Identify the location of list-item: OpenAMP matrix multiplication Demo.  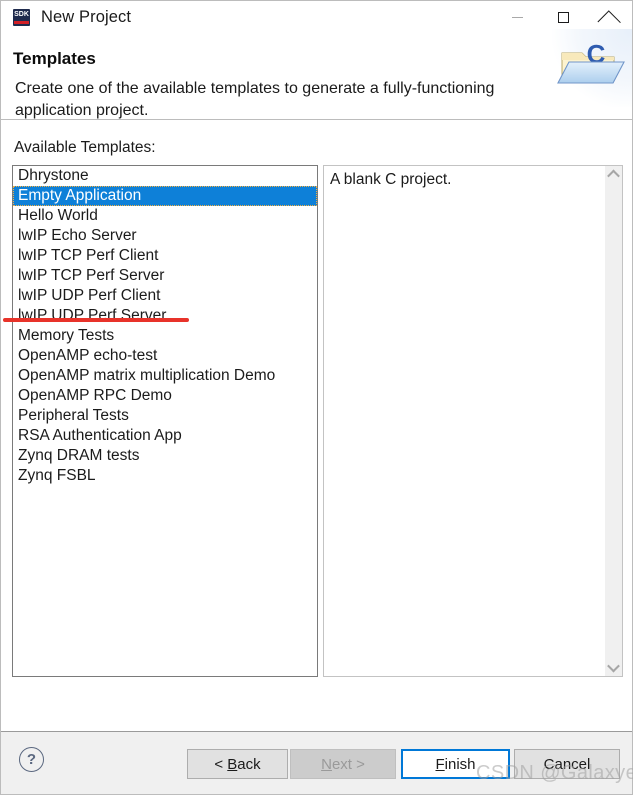
(165, 376).